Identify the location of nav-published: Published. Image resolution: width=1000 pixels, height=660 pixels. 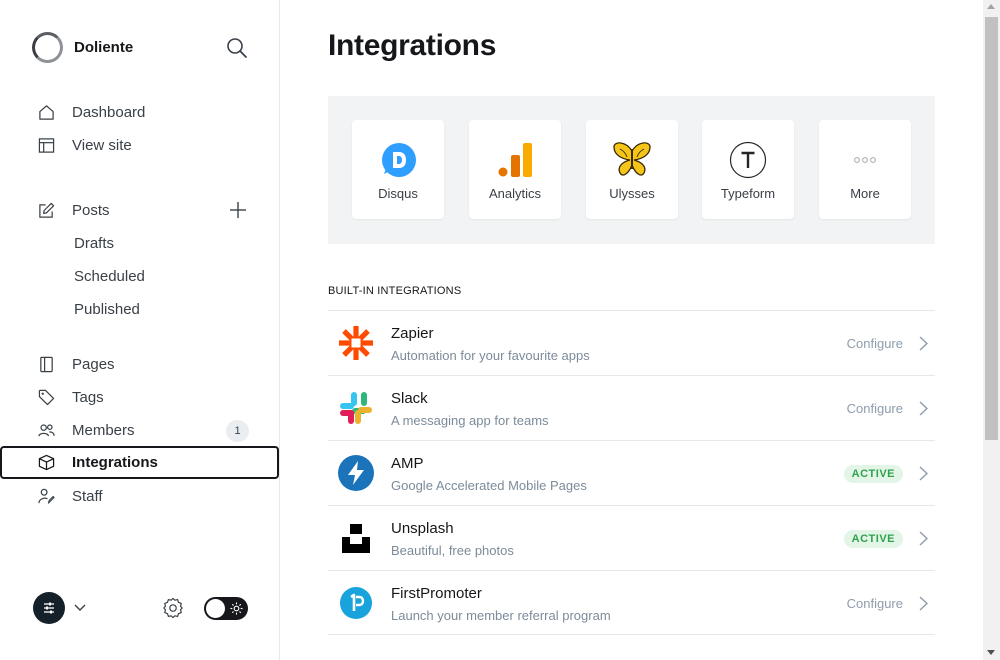
(140, 309).